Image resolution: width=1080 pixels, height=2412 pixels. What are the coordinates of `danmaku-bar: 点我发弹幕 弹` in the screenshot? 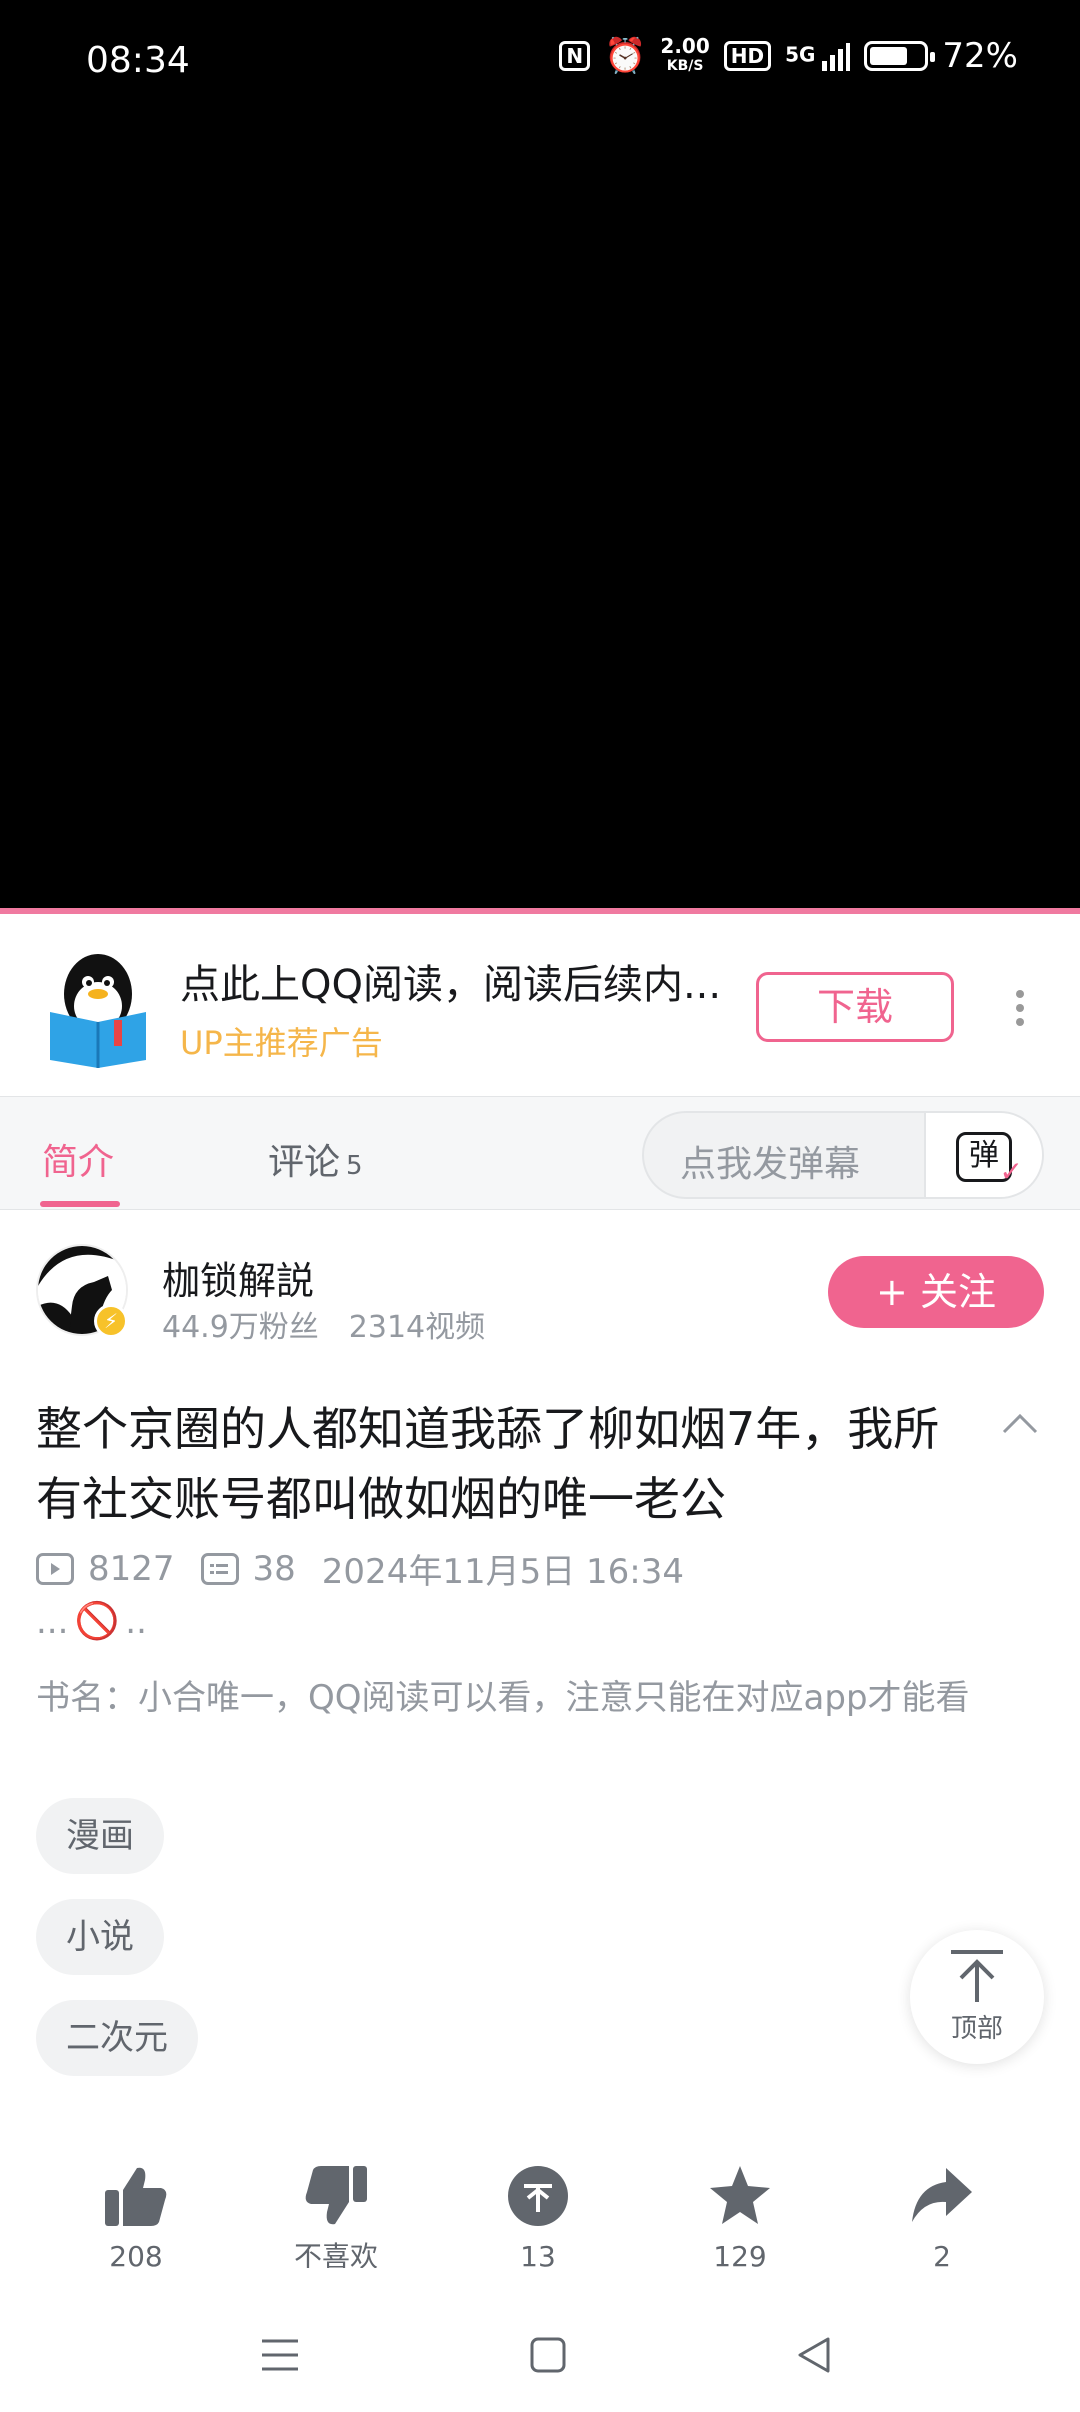 It's located at (843, 1155).